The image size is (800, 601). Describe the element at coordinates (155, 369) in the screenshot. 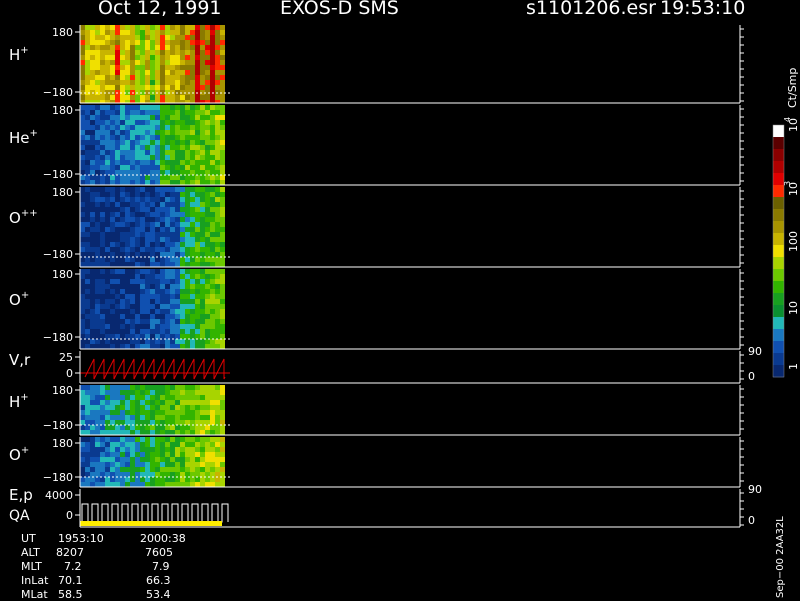

I see `velocity-trace` at that location.